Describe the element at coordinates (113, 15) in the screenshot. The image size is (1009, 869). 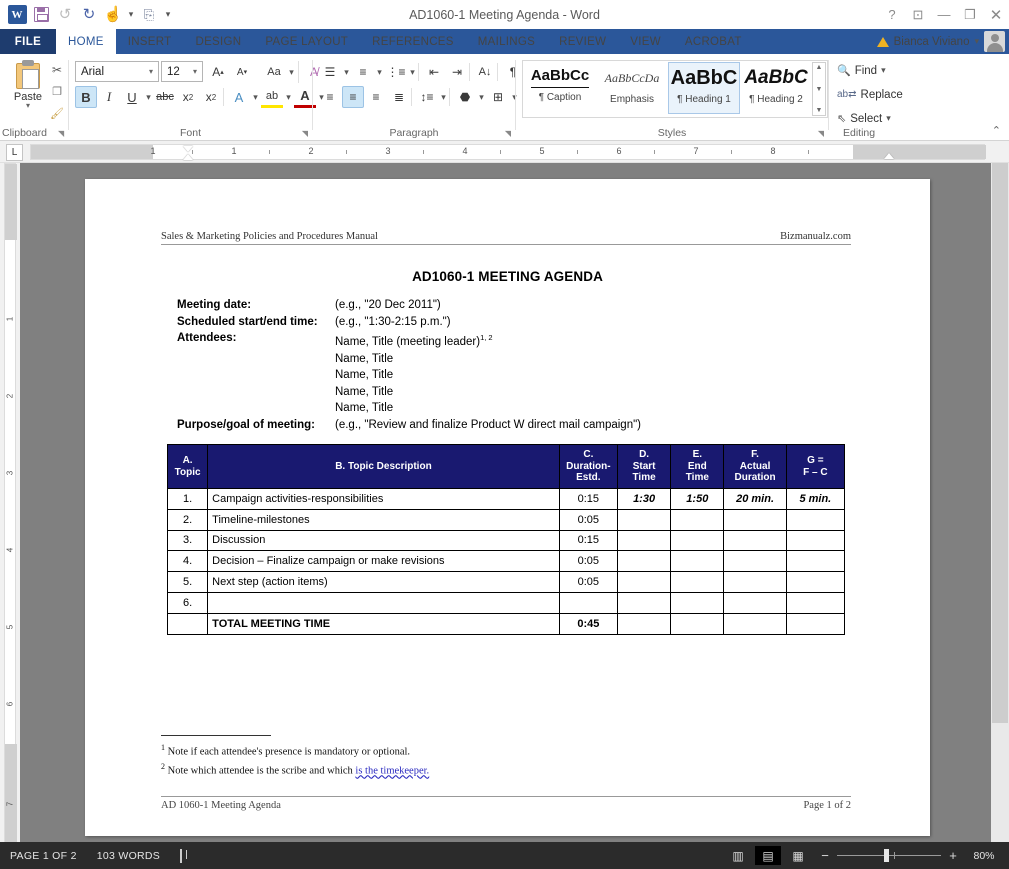
I see `touch-mode-icon: ☝` at that location.